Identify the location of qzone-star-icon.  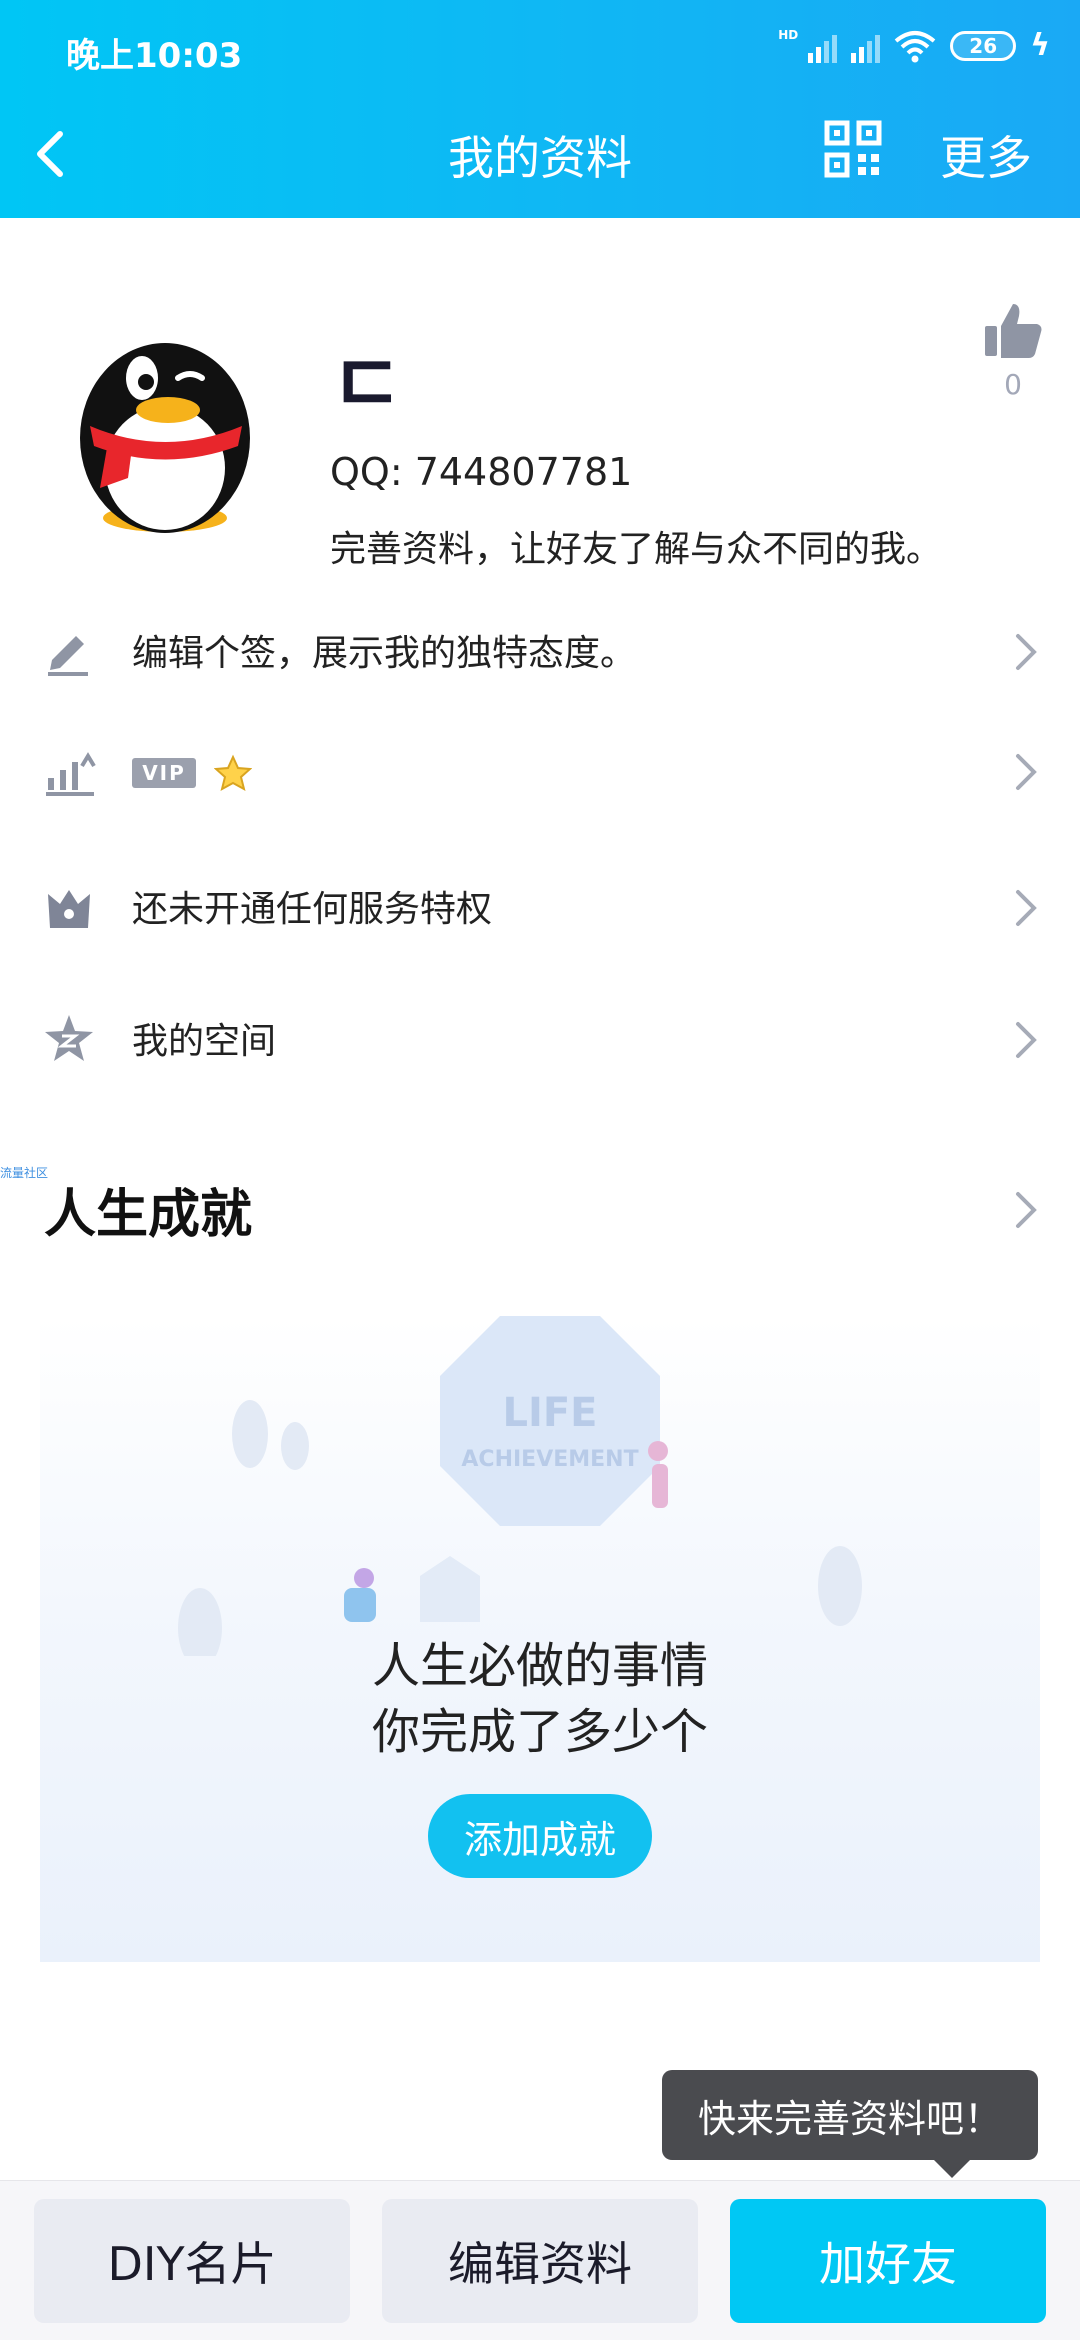
(69, 1038).